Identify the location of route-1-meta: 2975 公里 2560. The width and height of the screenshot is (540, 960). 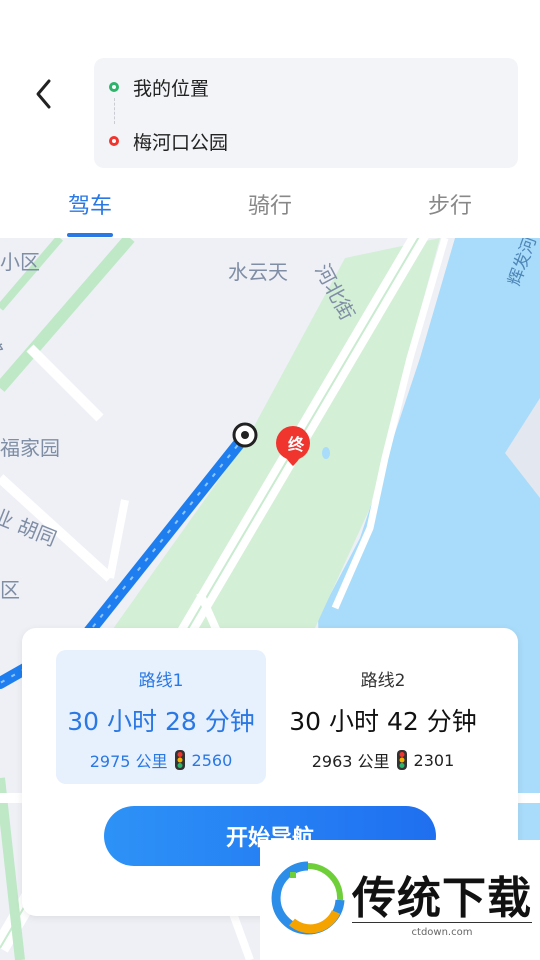
(161, 760).